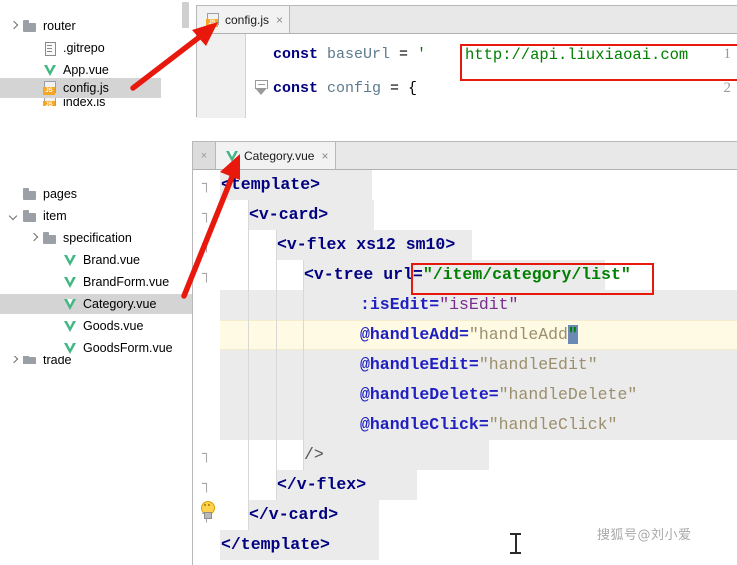  I want to click on tree-item-category-vue: Category.vue, so click(107, 304).